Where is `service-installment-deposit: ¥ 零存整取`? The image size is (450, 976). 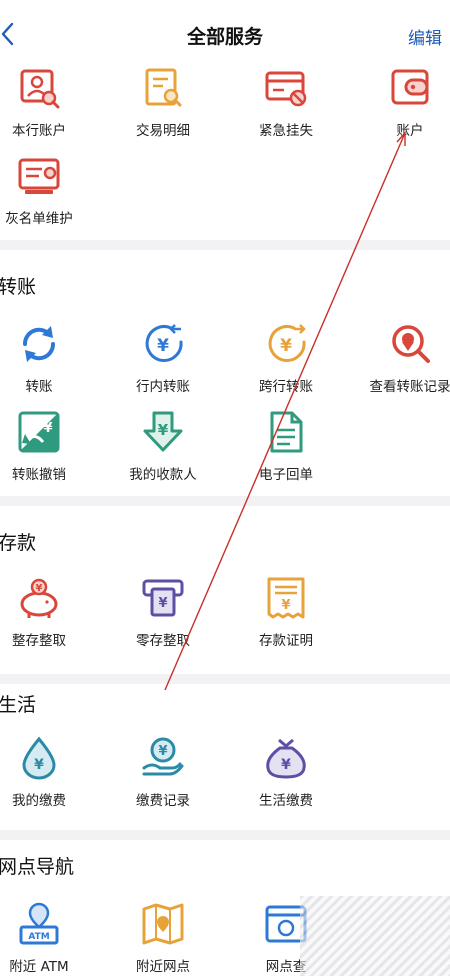 service-installment-deposit: ¥ 零存整取 is located at coordinates (163, 612).